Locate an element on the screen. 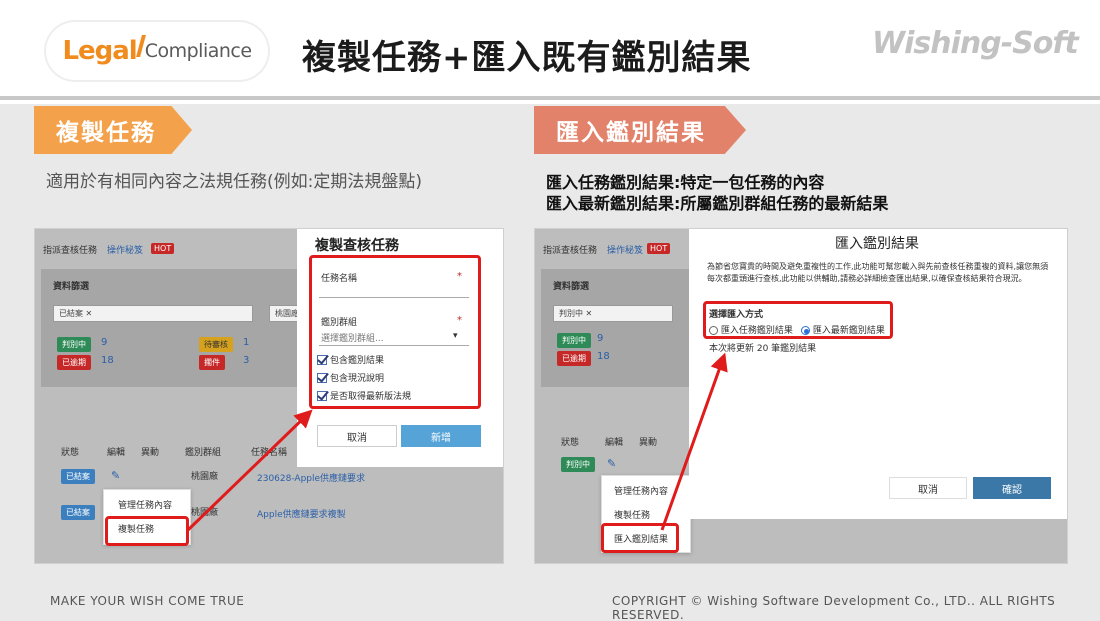  row-task-link: Apple供應鏈要求複製 is located at coordinates (301, 513).